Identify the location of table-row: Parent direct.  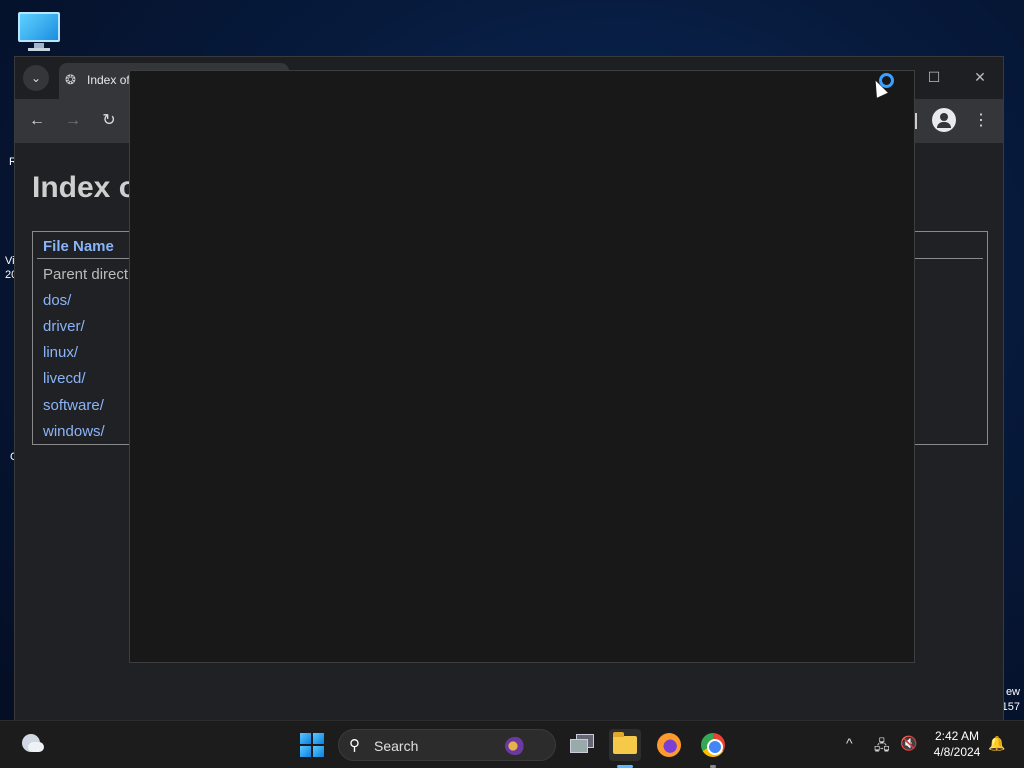
(85, 274).